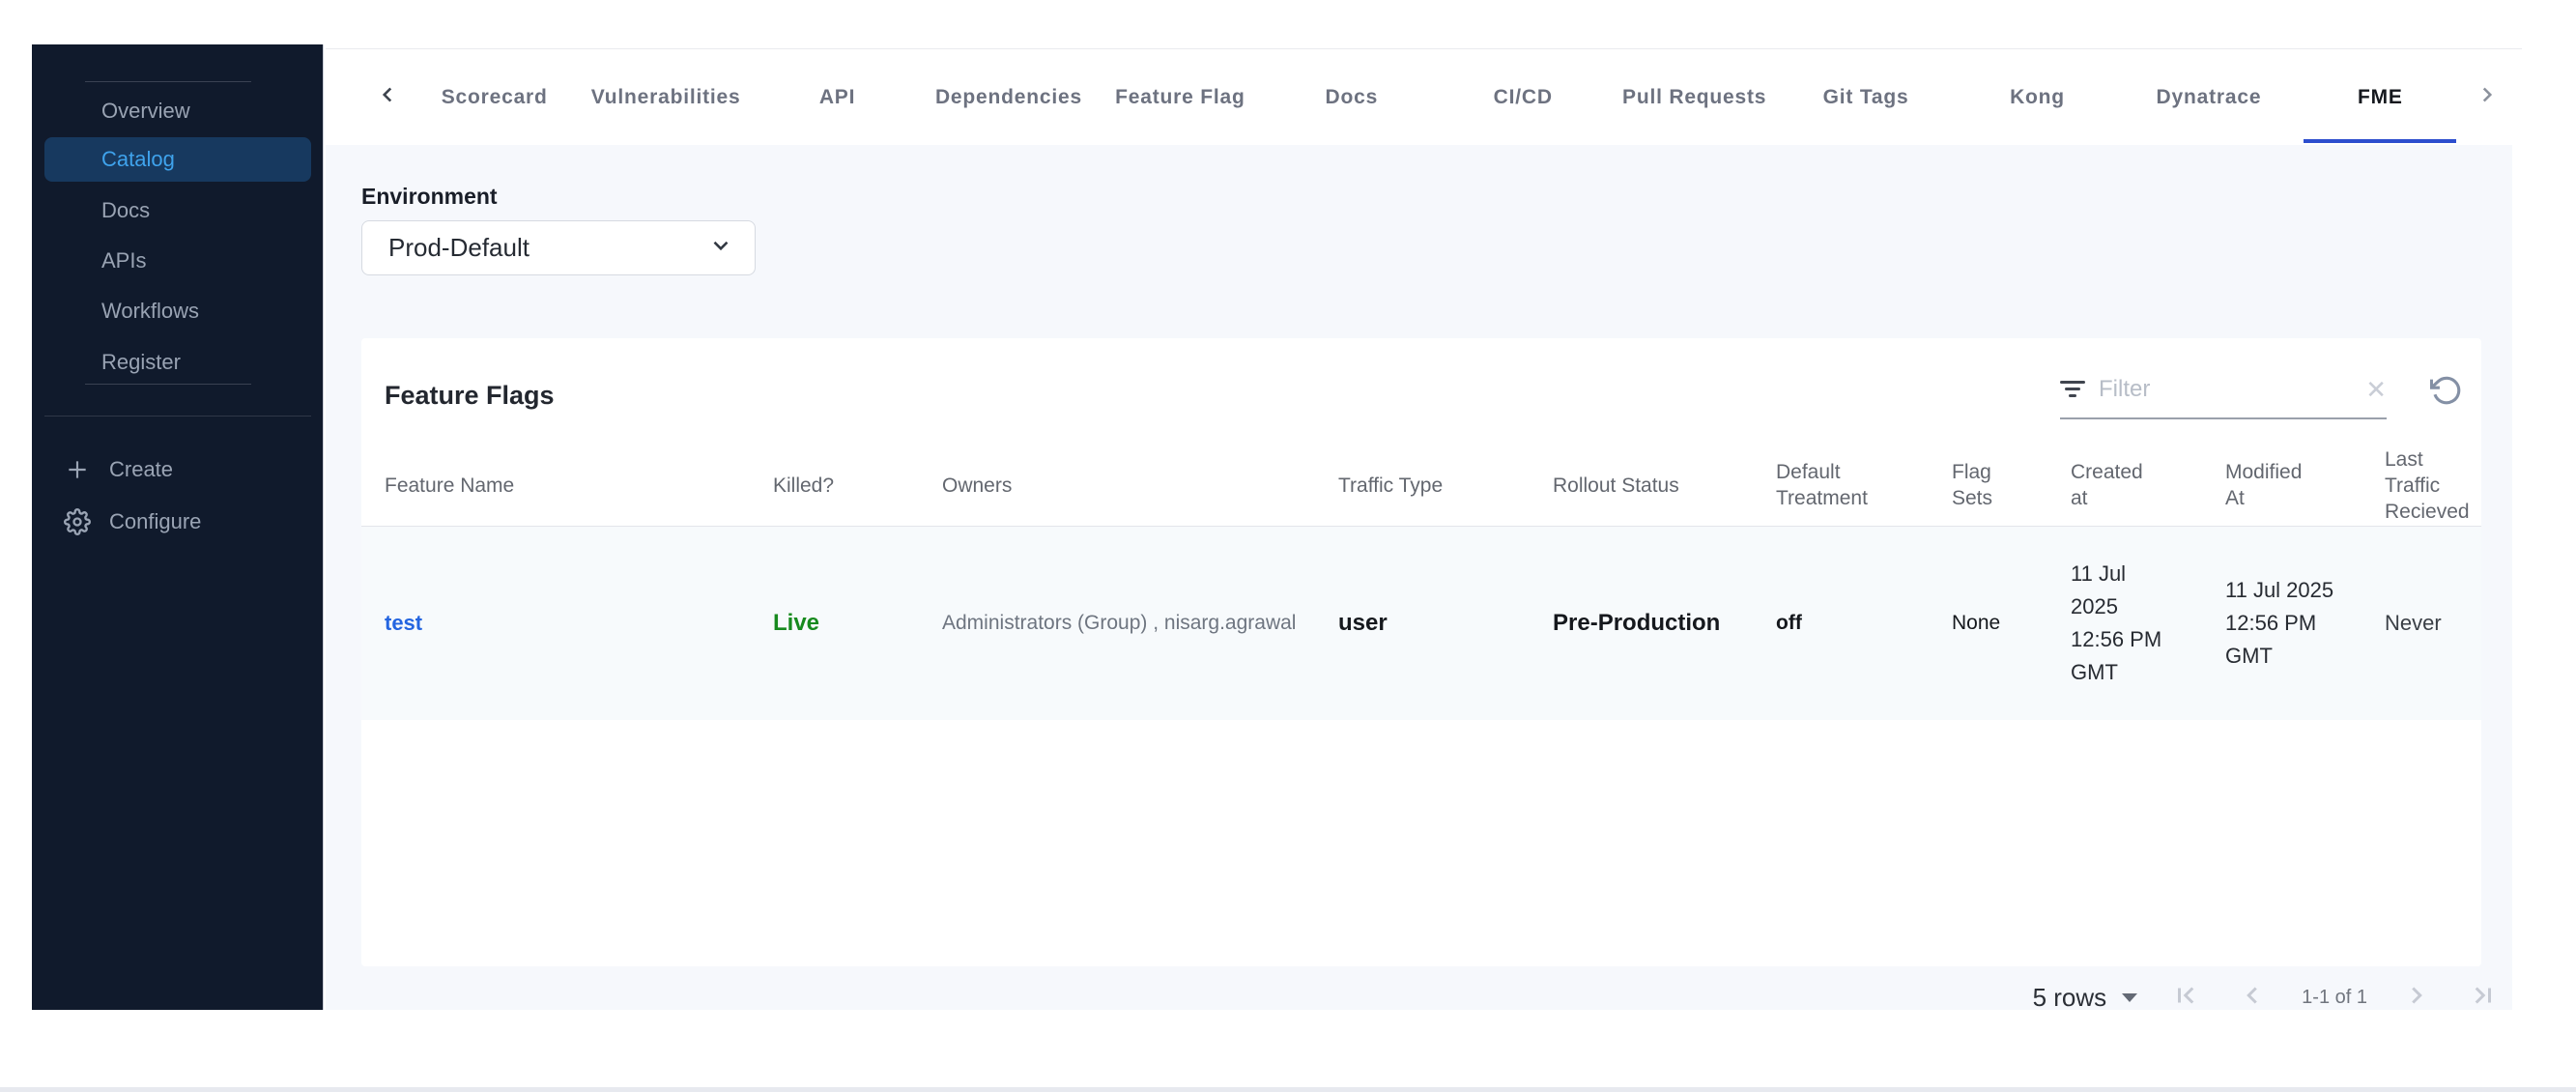  I want to click on last-page-button, so click(2482, 998).